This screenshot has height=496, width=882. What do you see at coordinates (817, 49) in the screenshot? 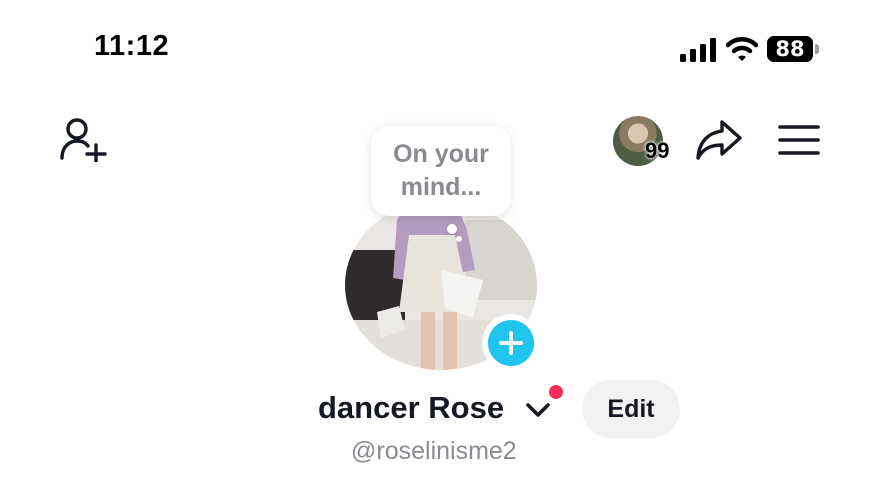
I see `battery-nub` at bounding box center [817, 49].